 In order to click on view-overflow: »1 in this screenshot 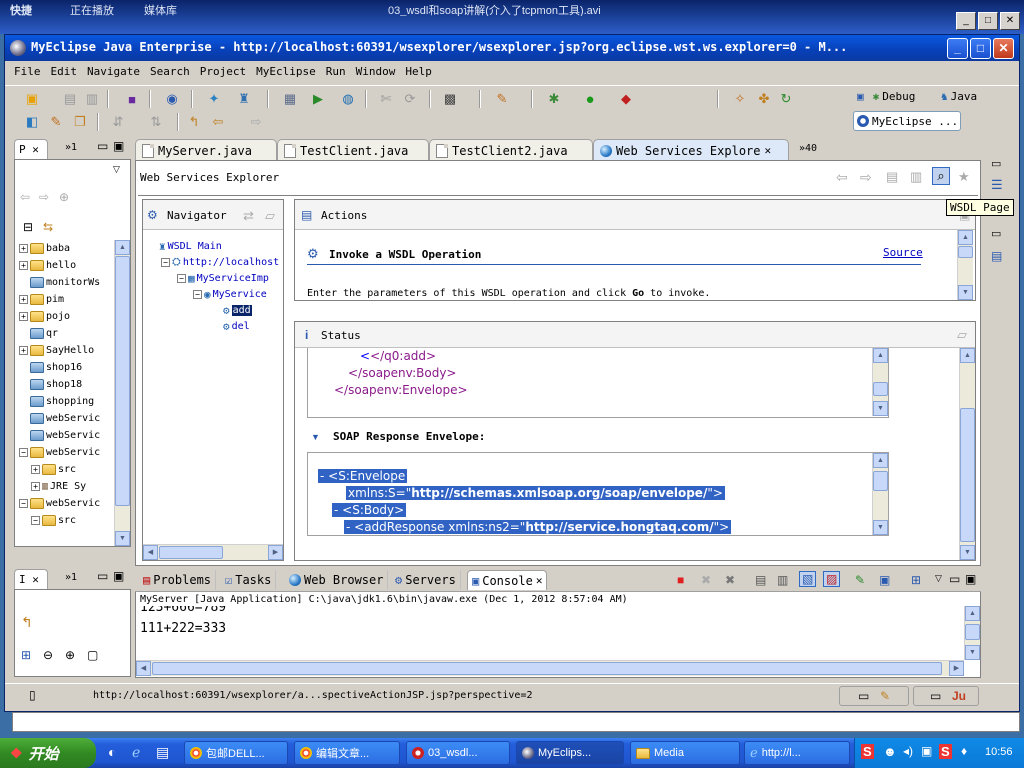, I will do `click(71, 577)`.